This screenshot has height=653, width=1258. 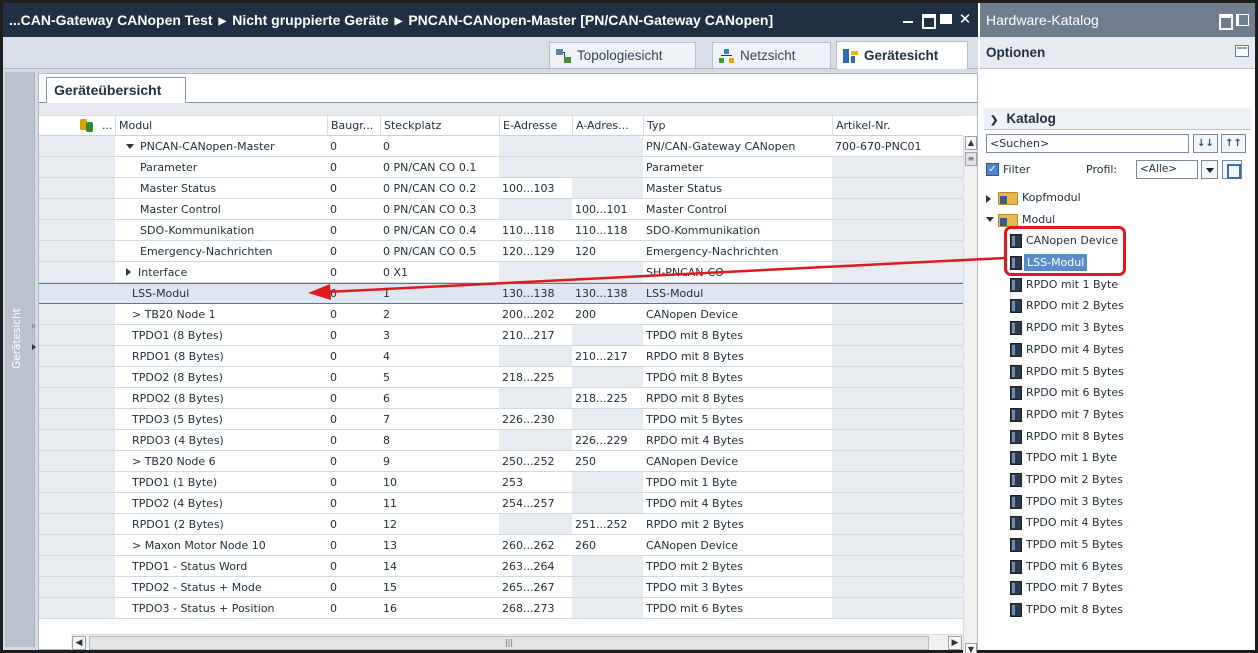 I want to click on cell-modul: TPDO3 - Status + Position, so click(x=203, y=608).